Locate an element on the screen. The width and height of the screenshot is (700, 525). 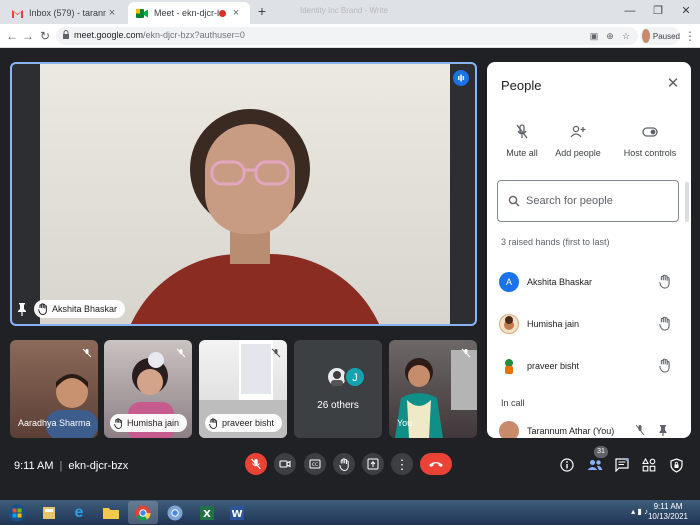
back-icon: ← is located at coordinates (12, 36).